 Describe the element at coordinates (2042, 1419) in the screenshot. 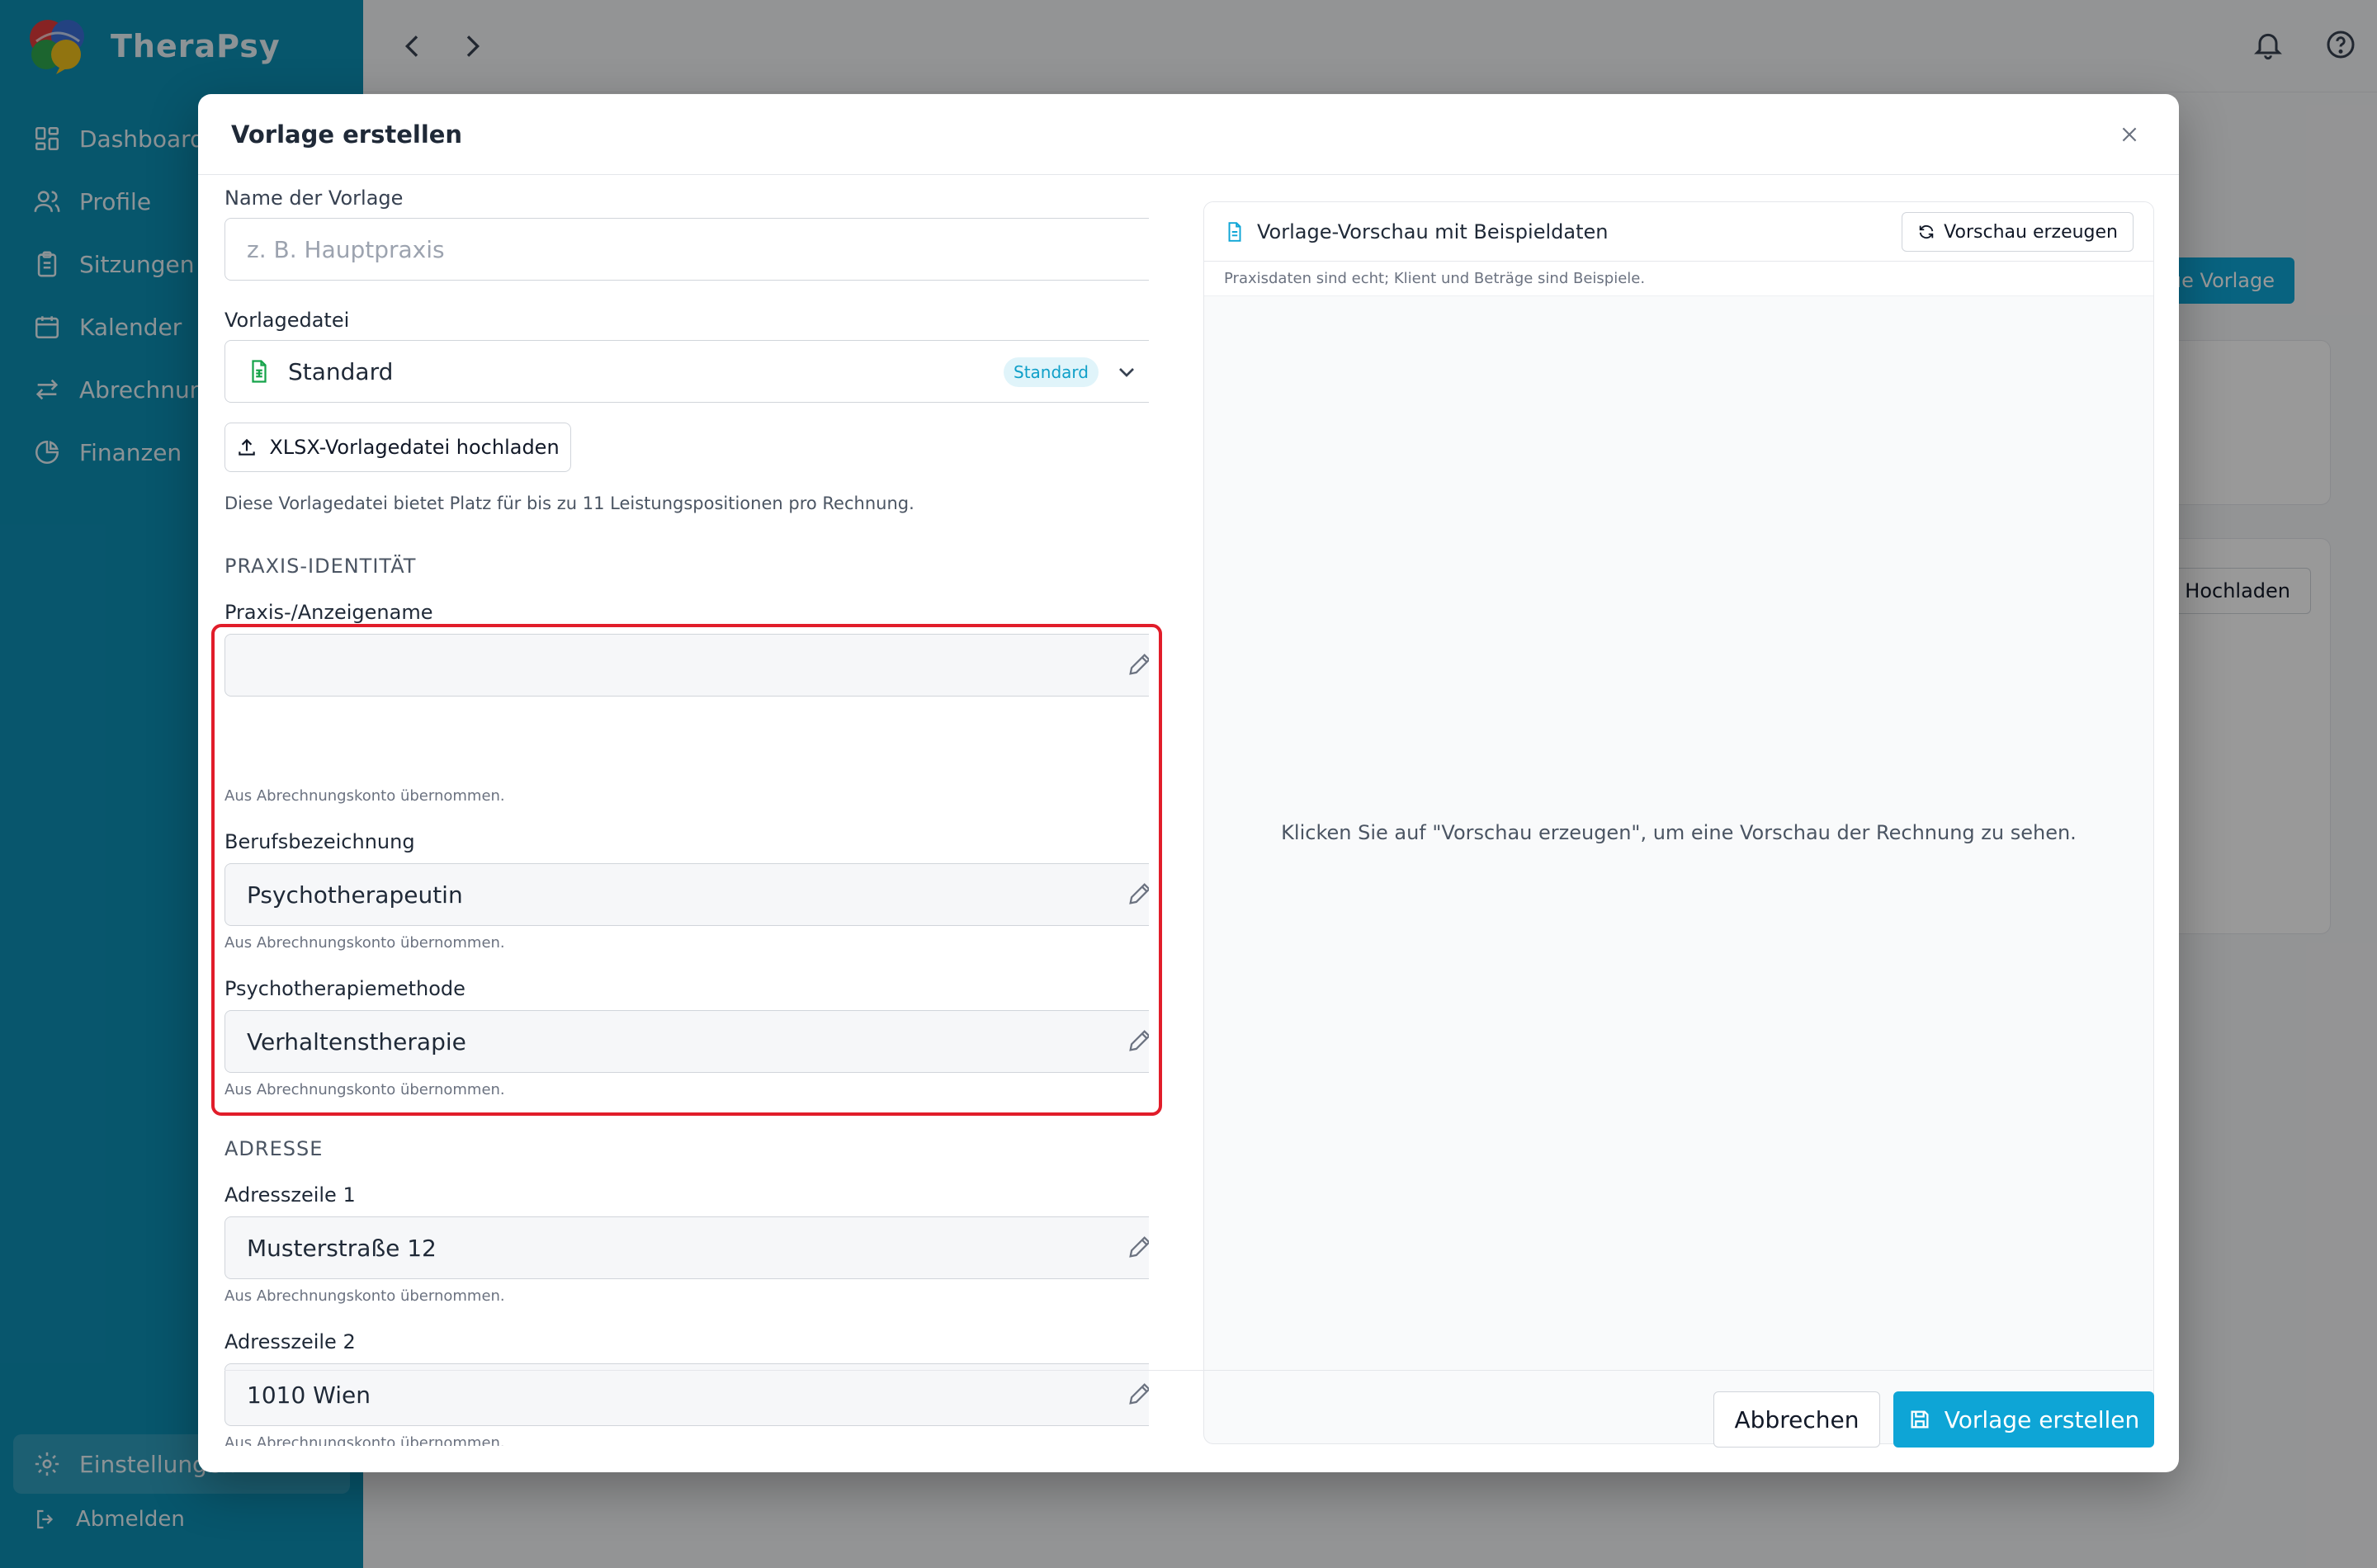

I see `create-template-label: Vorlage erstellen` at that location.